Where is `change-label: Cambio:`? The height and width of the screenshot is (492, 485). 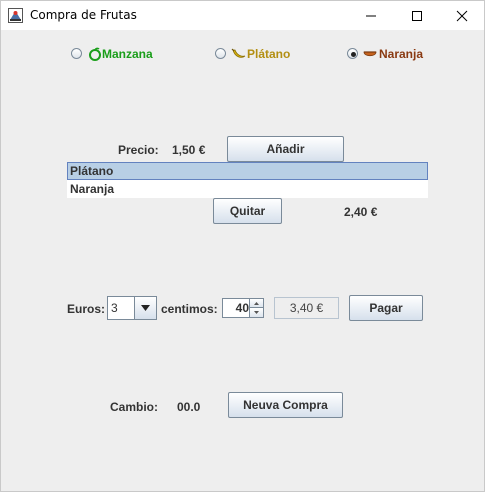 change-label: Cambio: is located at coordinates (134, 407).